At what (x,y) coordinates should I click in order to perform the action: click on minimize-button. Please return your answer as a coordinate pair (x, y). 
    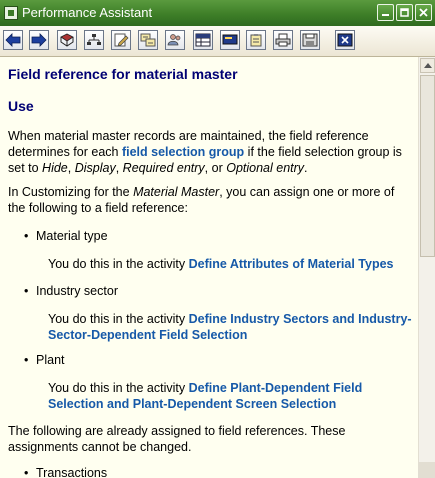
    Looking at the image, I should click on (385, 12).